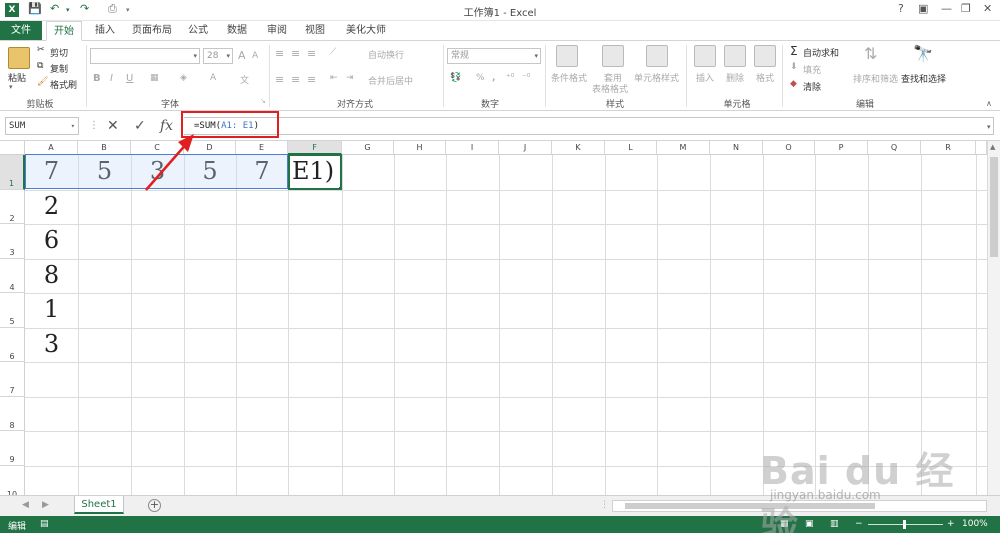 The height and width of the screenshot is (533, 1000). Describe the element at coordinates (44, 524) in the screenshot. I see `macro-record-icon: ▤` at that location.